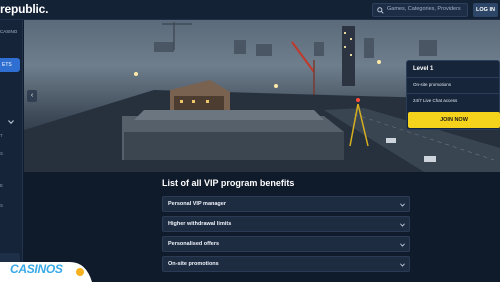 Image resolution: width=500 pixels, height=282 pixels. Describe the element at coordinates (8, 31) in the screenshot. I see `sidebar-item-casino: CASINO` at that location.